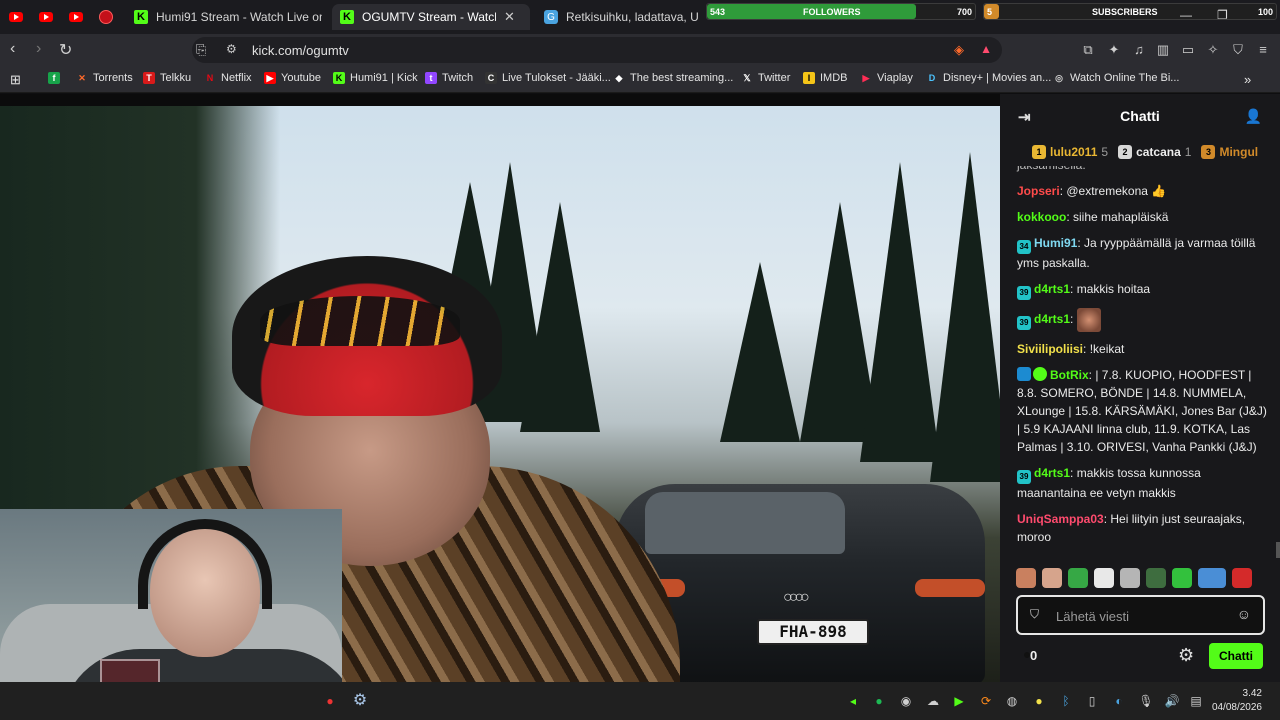  I want to click on bookmark-youtube: ▶ Youtube, so click(292, 78).